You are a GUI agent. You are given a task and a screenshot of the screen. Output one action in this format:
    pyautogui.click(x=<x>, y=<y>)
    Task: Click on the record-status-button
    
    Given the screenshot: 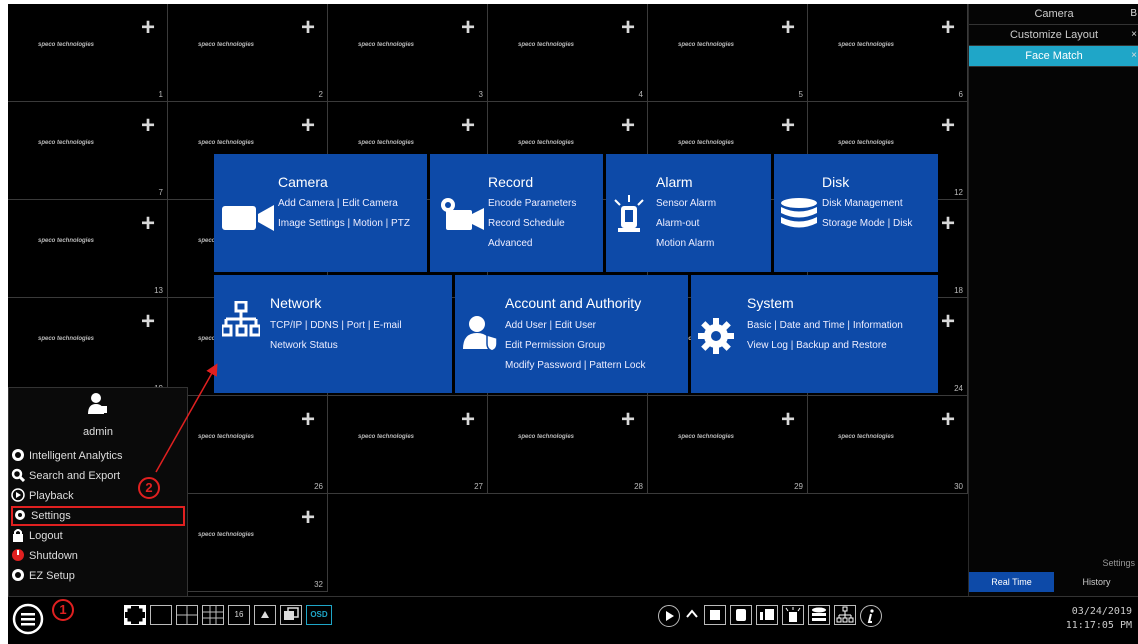 What is the action you would take?
    pyautogui.click(x=741, y=615)
    